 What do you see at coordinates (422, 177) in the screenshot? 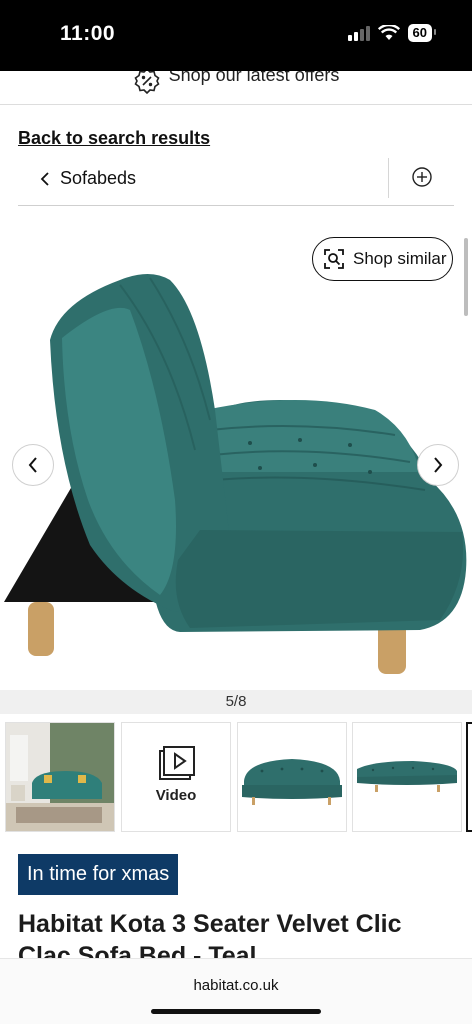
I see `plus-circle-icon` at bounding box center [422, 177].